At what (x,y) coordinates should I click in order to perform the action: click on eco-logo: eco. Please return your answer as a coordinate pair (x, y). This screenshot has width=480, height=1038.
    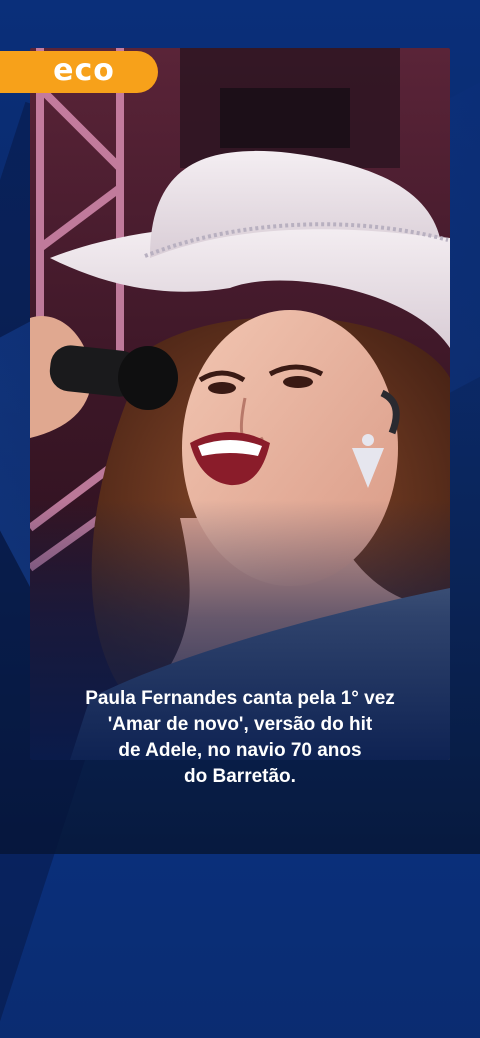
    Looking at the image, I should click on (79, 72).